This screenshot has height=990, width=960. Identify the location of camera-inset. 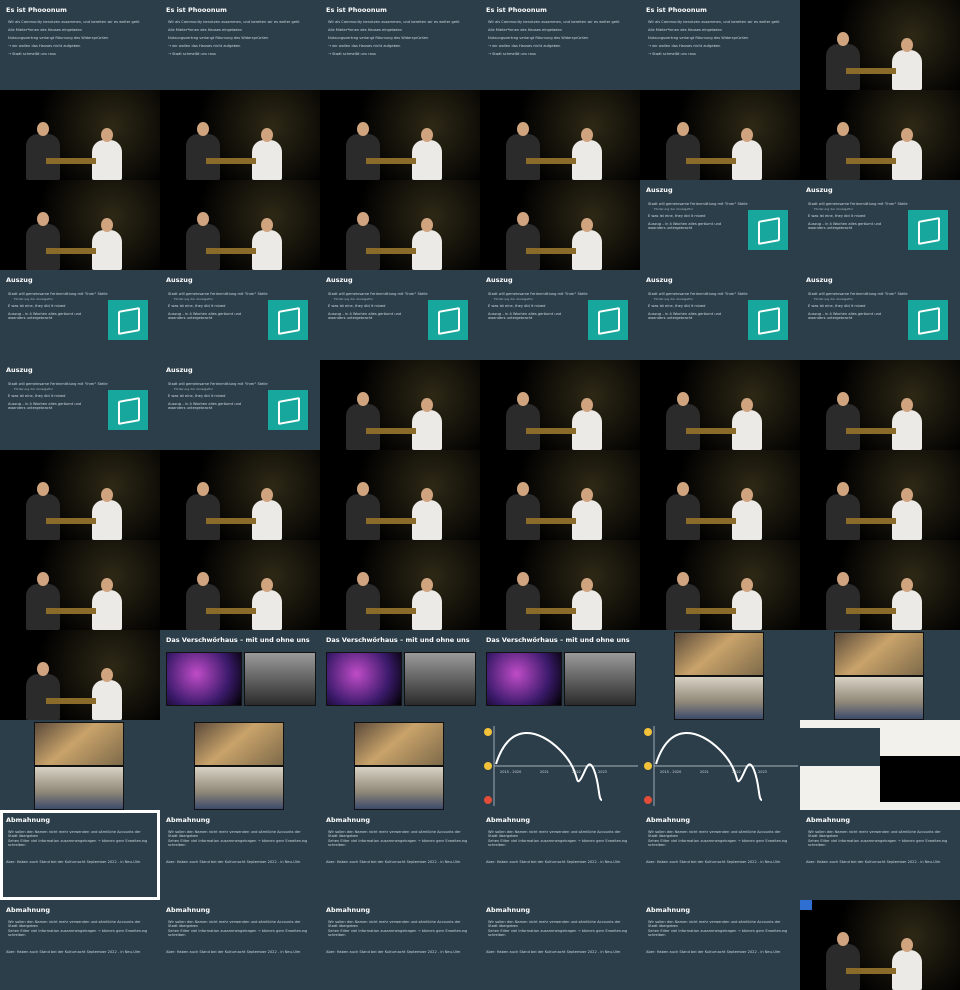
(920, 779).